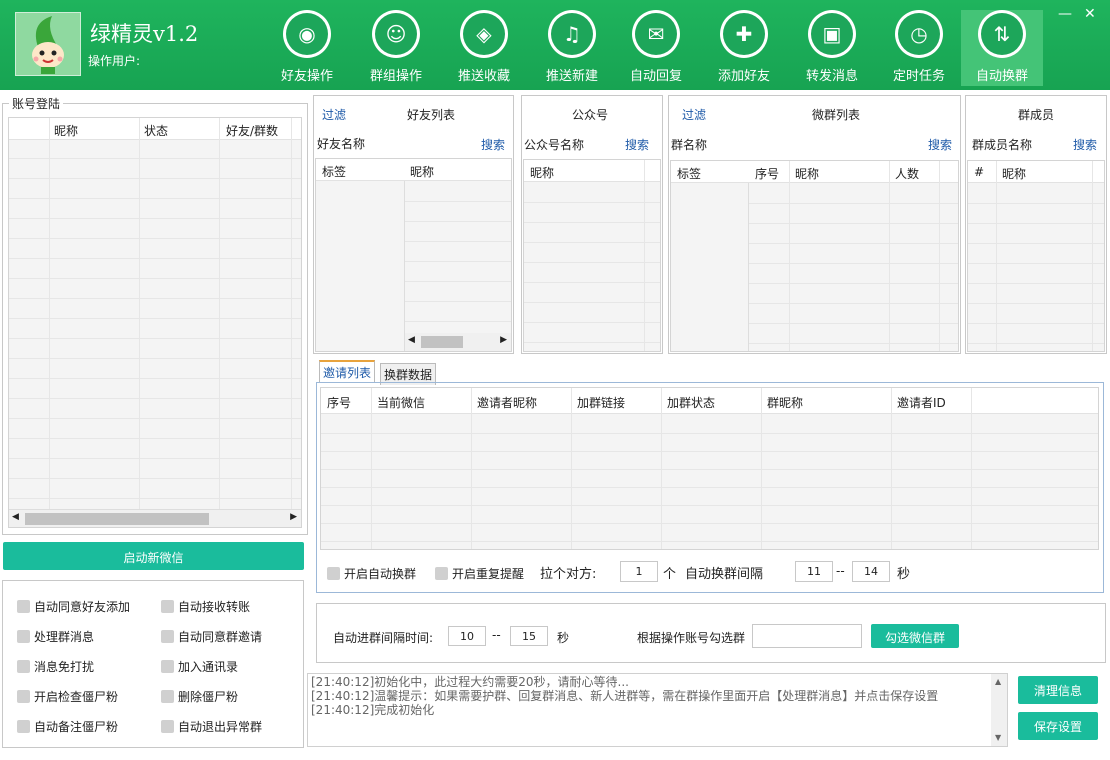 This screenshot has width=1110, height=760. What do you see at coordinates (807, 636) in the screenshot?
I see `account-select-input` at bounding box center [807, 636].